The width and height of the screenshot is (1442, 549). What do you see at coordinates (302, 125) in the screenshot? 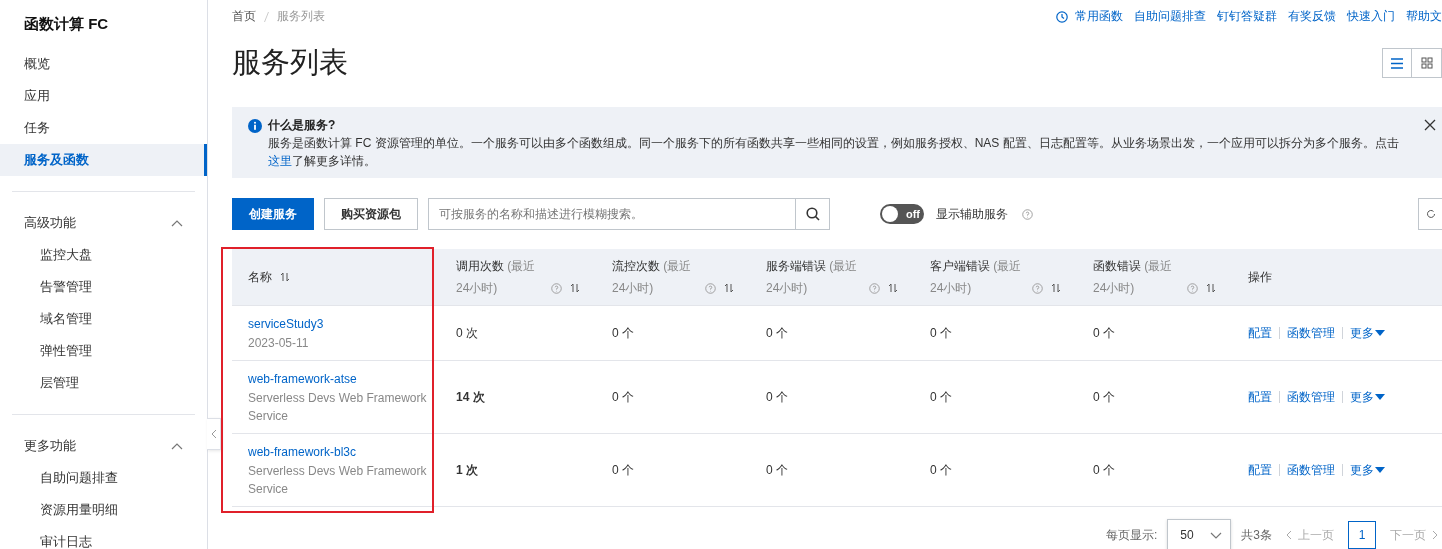
I see `banner-title: 什么是服务?` at bounding box center [302, 125].